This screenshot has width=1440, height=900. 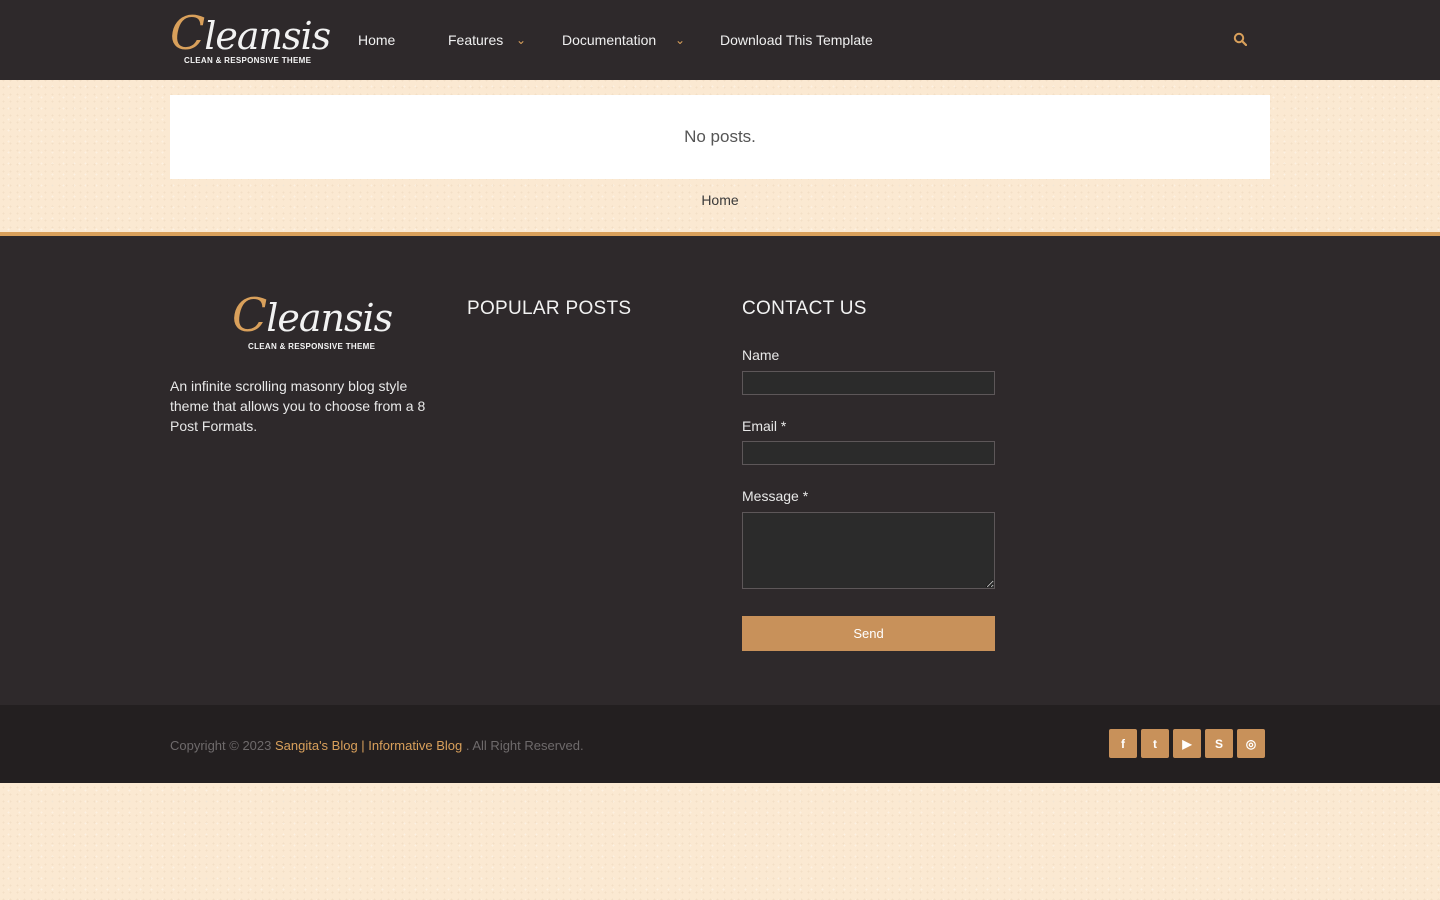 I want to click on name-field, so click(x=868, y=383).